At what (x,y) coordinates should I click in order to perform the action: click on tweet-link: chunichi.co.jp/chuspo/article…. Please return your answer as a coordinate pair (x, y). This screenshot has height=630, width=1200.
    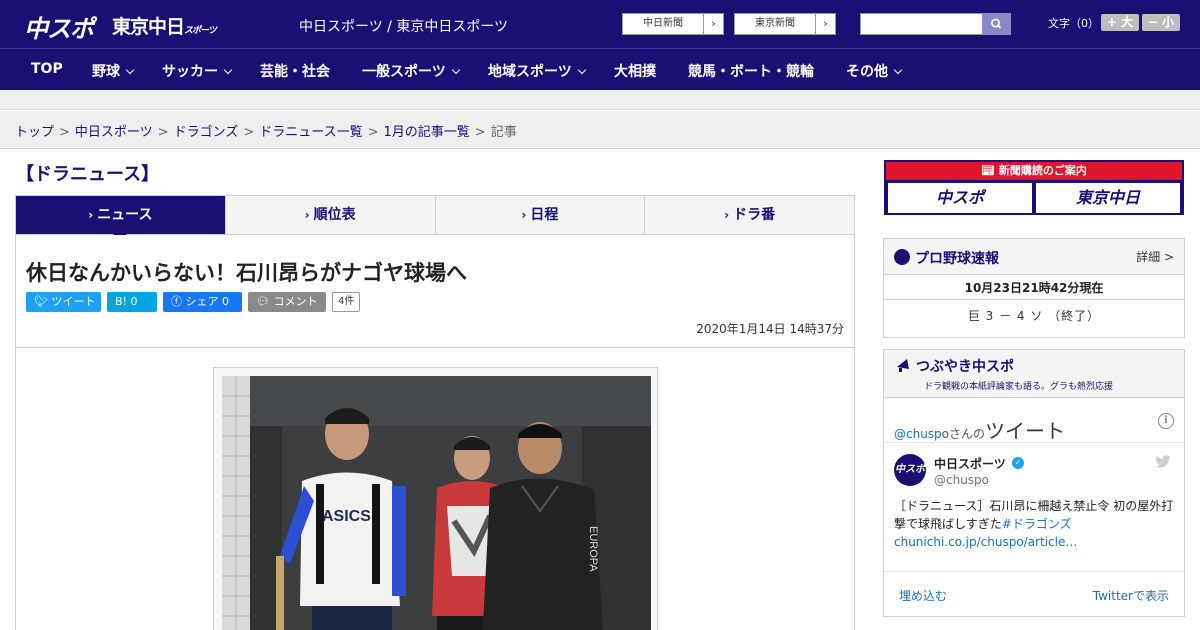
    Looking at the image, I should click on (985, 542).